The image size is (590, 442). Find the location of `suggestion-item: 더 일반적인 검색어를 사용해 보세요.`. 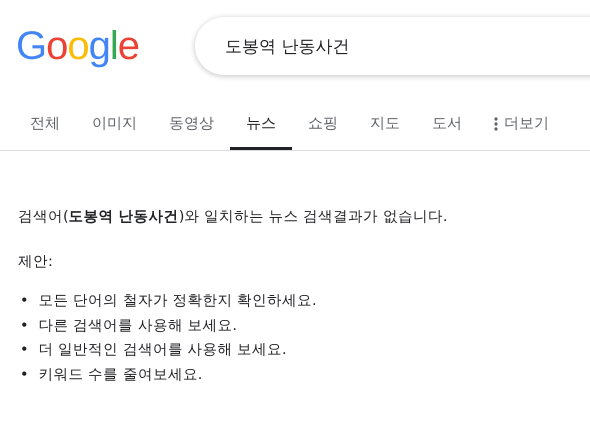

suggestion-item: 더 일반적인 검색어를 사용해 보세요. is located at coordinates (162, 350).